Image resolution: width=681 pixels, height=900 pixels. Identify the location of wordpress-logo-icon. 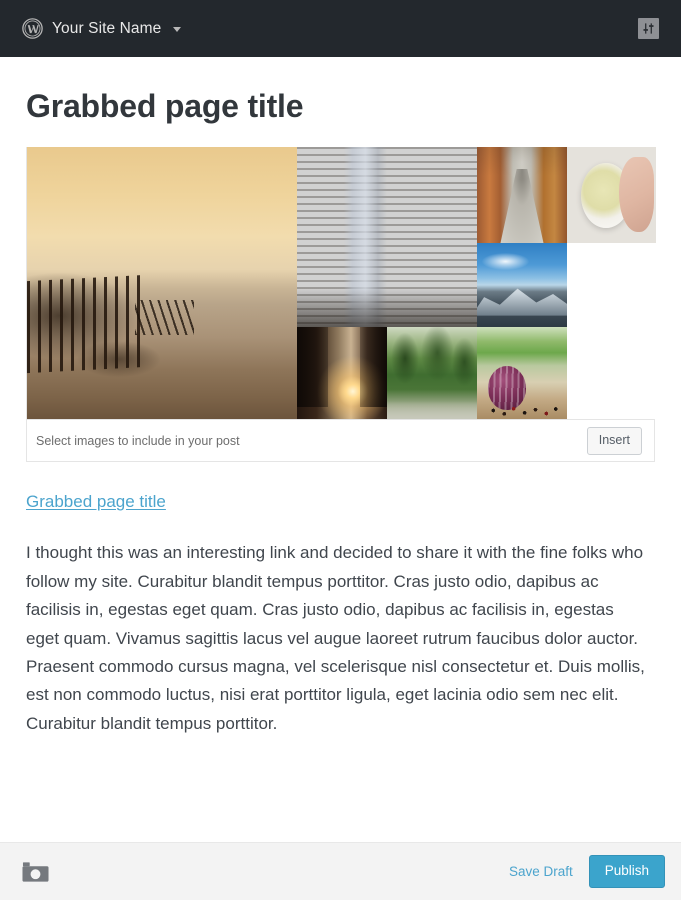
(32, 28).